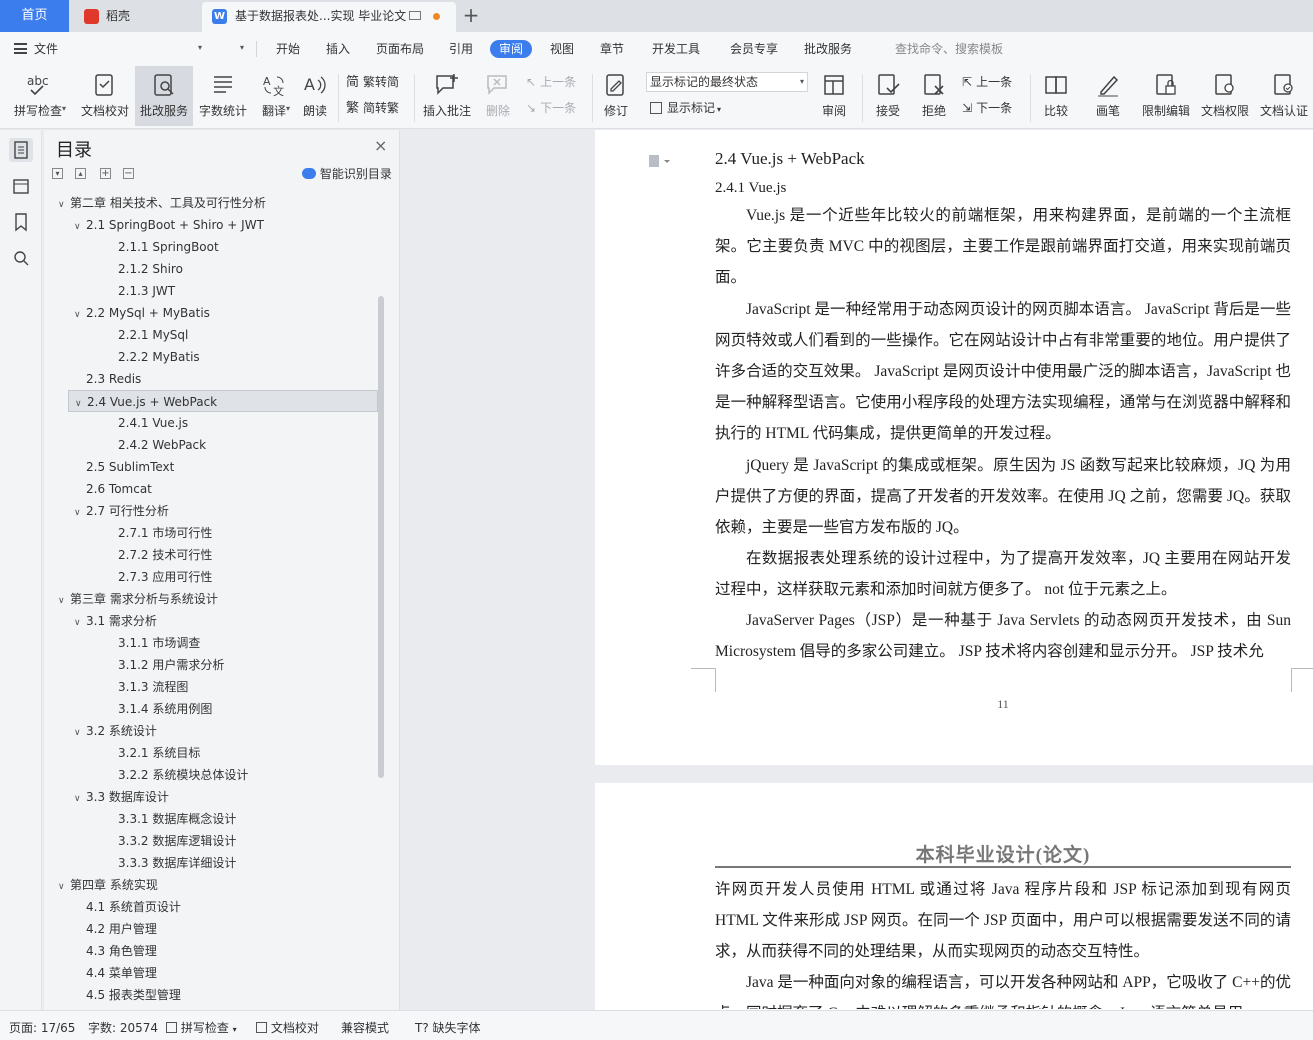 This screenshot has height=1040, width=1313. Describe the element at coordinates (38, 96) in the screenshot. I see `spellcheck-button: abc 拼写检查 ▾` at that location.